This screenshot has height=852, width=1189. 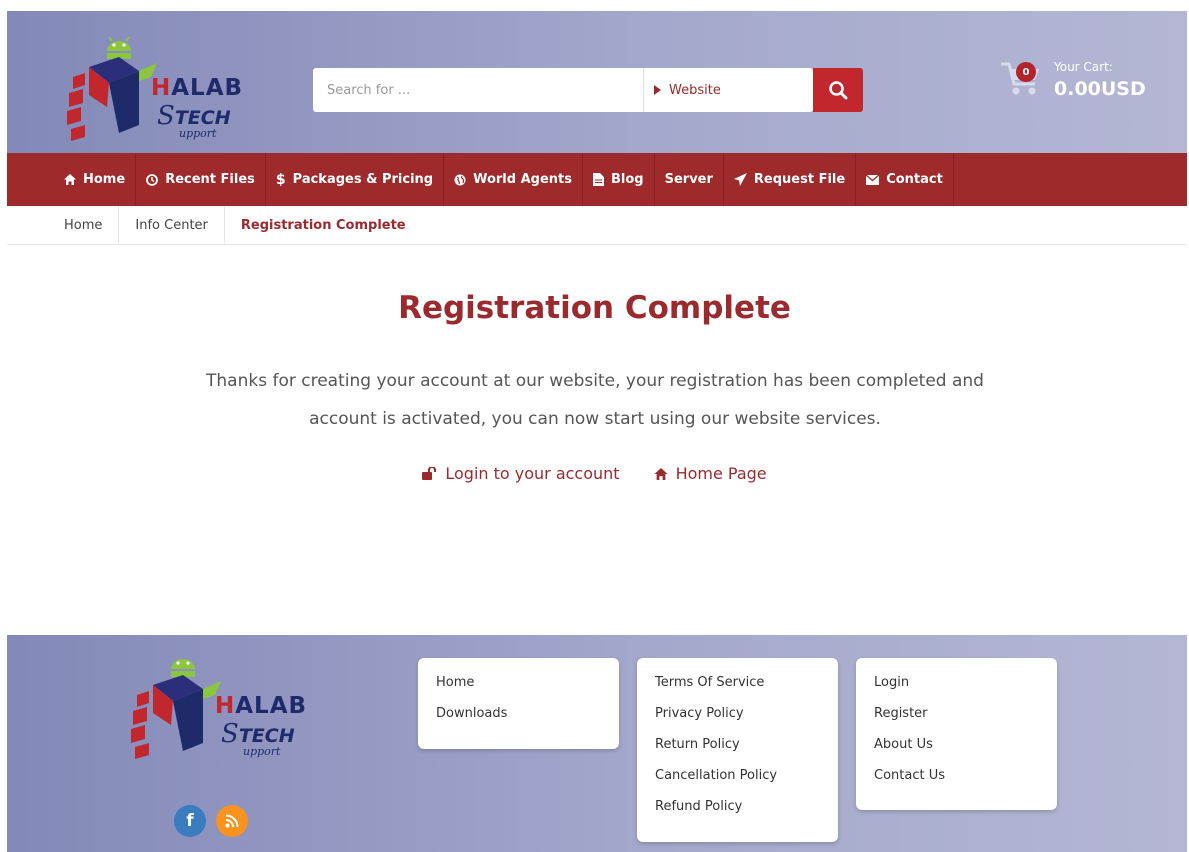 I want to click on footer-link-terms: Terms Of Service, so click(x=737, y=687).